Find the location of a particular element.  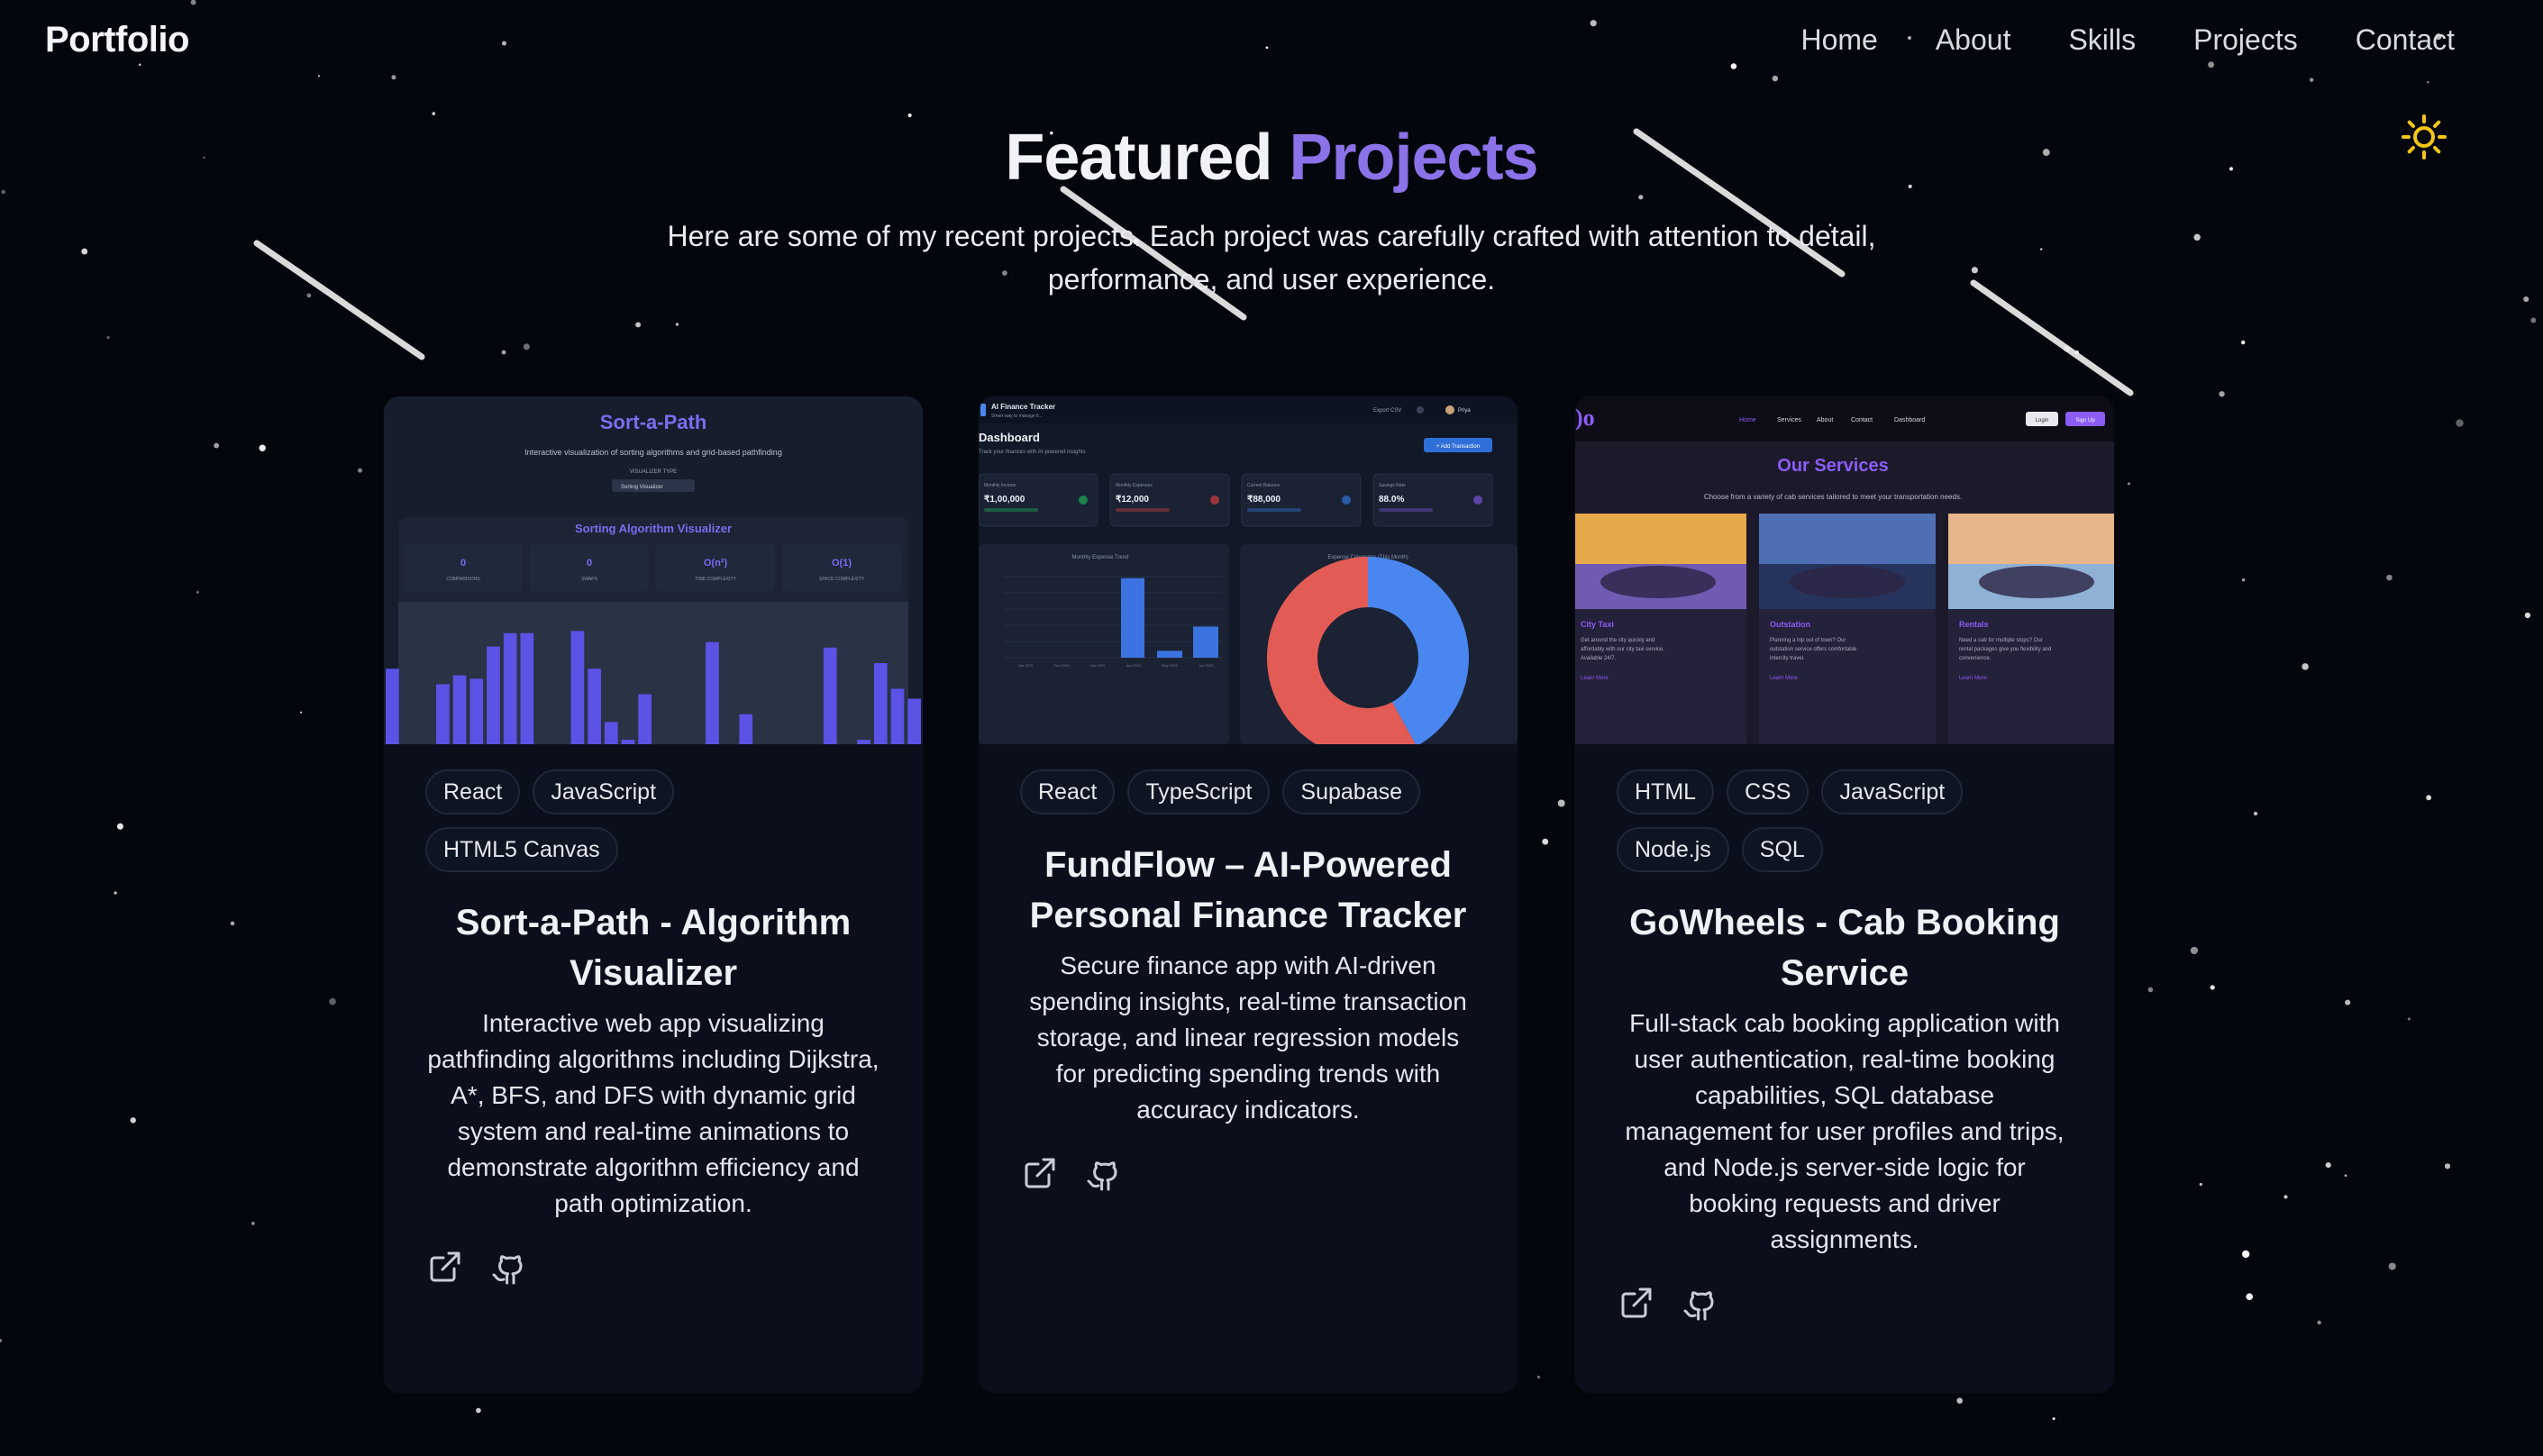

trend-month: Jan 2025 is located at coordinates (1026, 665).